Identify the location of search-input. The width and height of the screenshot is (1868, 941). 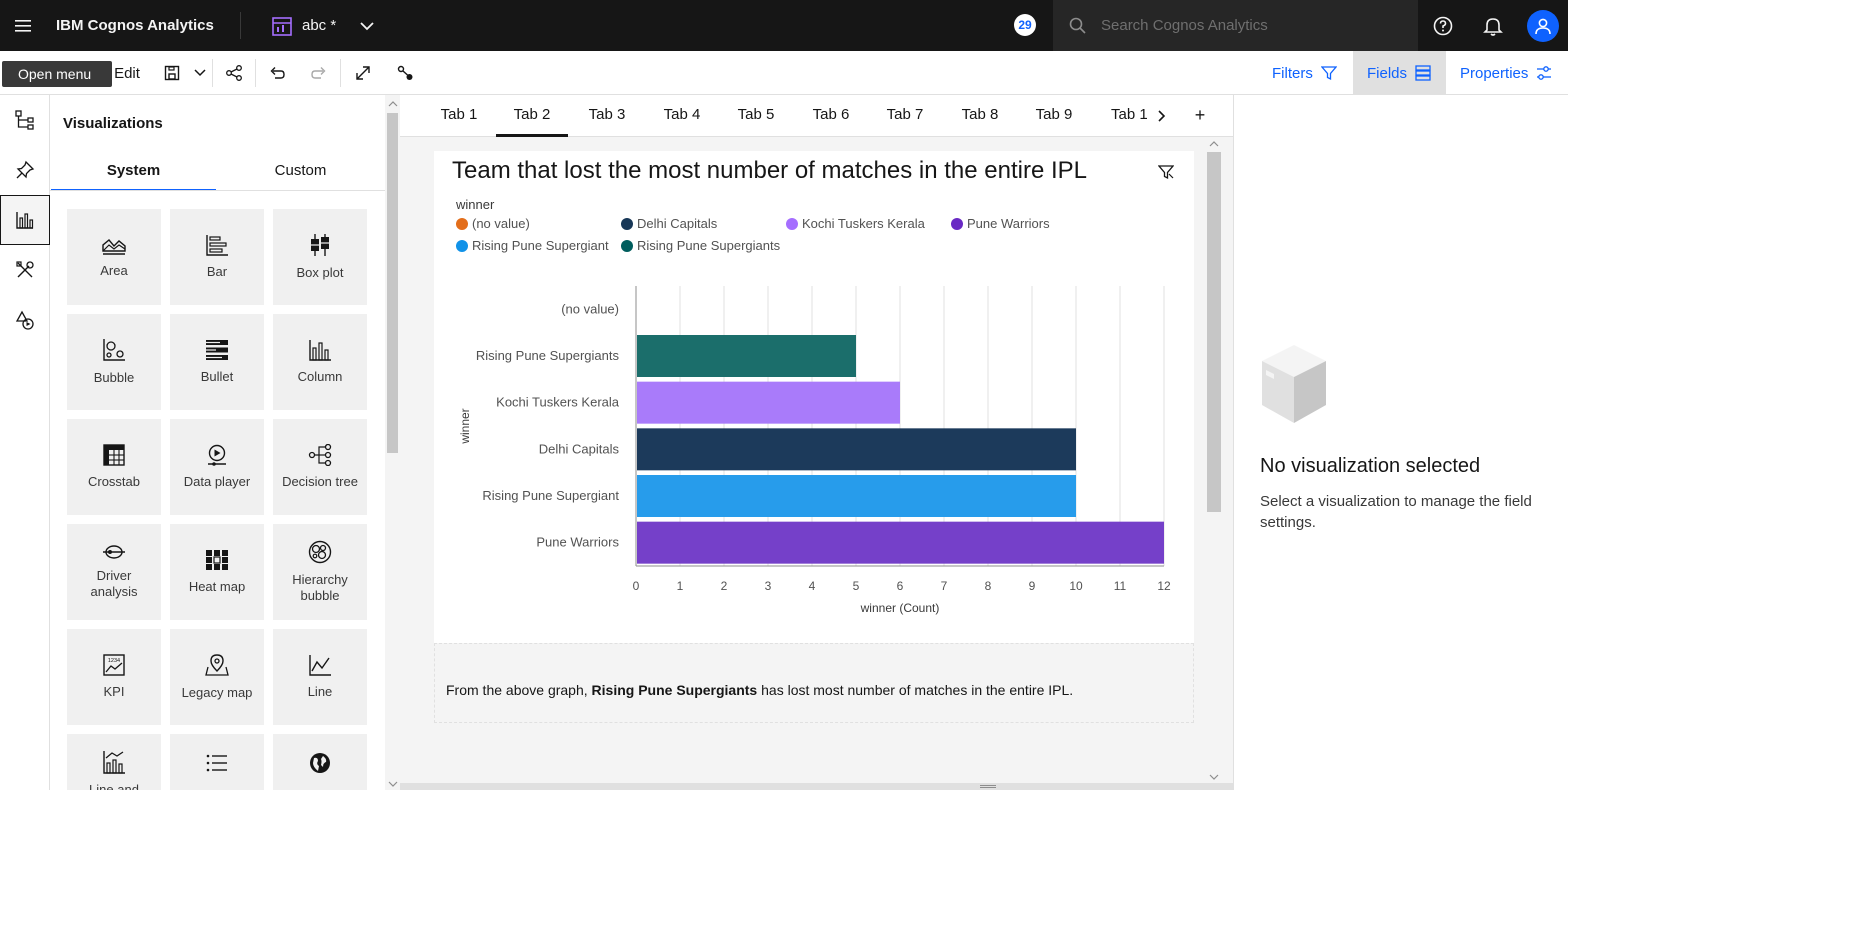
(1251, 25).